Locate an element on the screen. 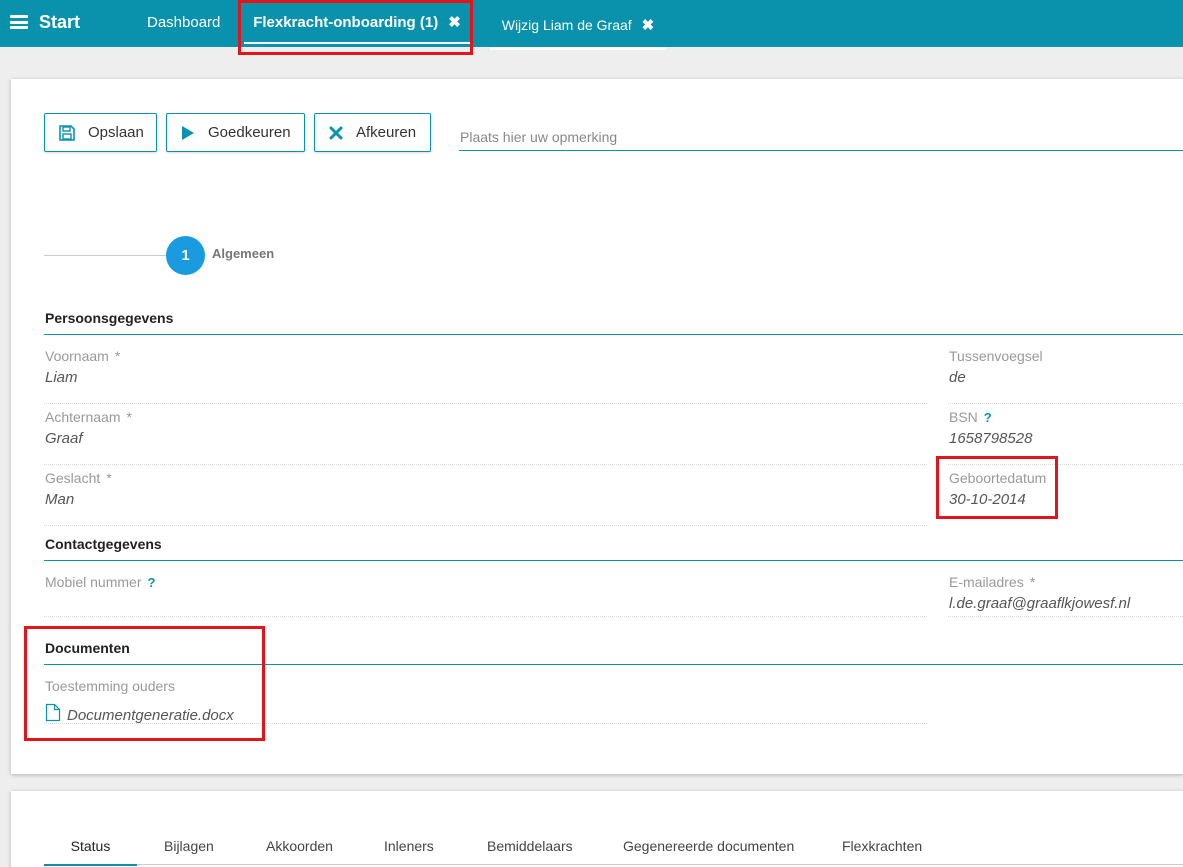 This screenshot has width=1183, height=867. document-link: Documentgeneratie.docx is located at coordinates (139, 715).